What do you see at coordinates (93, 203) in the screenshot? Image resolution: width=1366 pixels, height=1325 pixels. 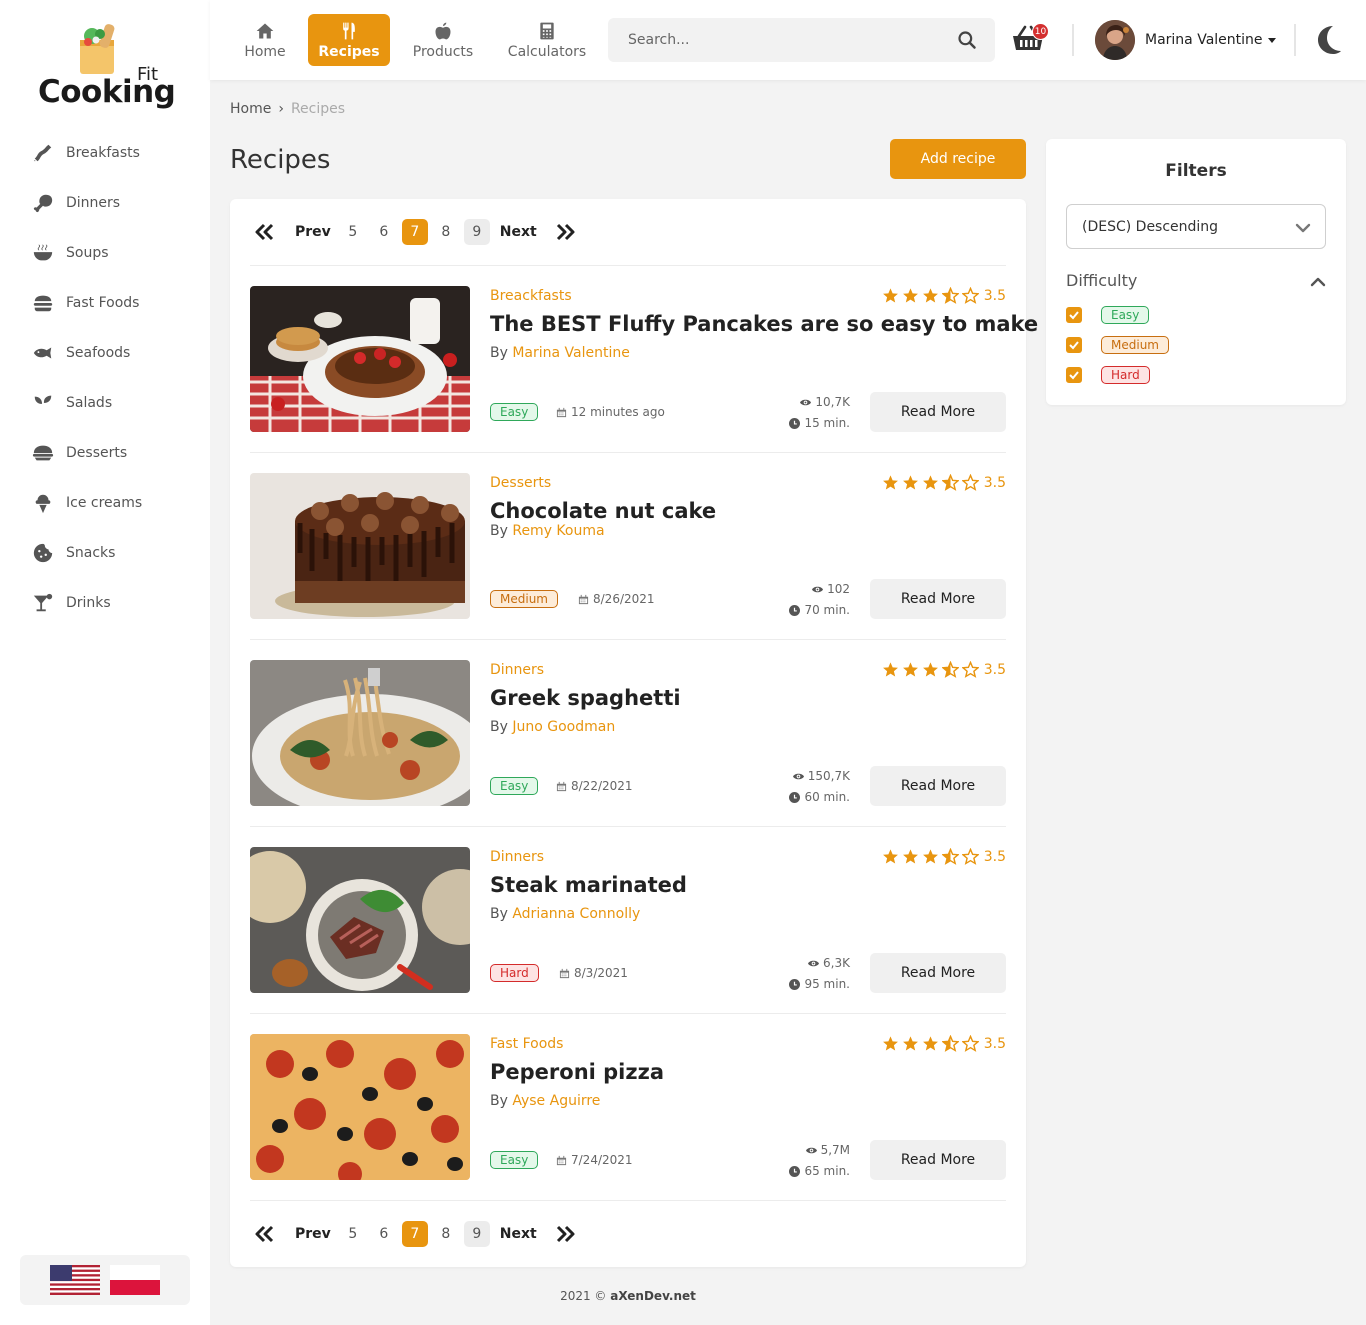 I see `sidebar-item-label: Dinners` at bounding box center [93, 203].